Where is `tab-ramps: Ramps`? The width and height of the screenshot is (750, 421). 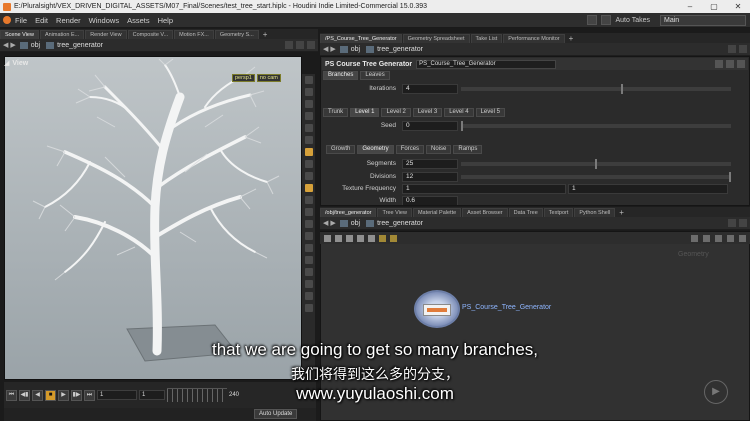 tab-ramps: Ramps is located at coordinates (468, 149).